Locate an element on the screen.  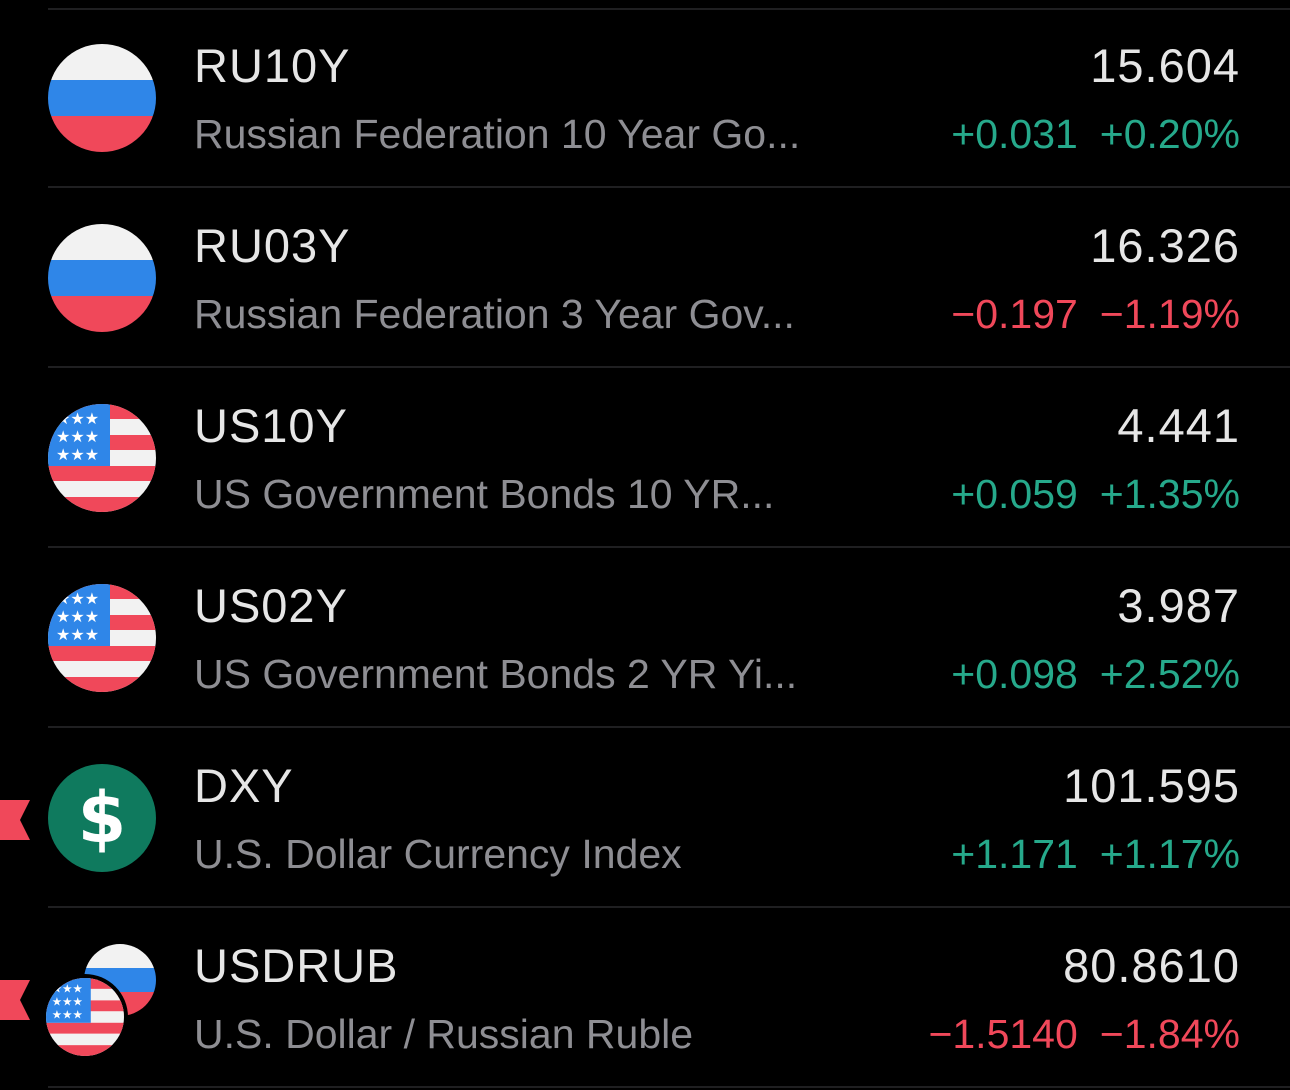
row-price: 101.595 is located at coordinates (1151, 785).